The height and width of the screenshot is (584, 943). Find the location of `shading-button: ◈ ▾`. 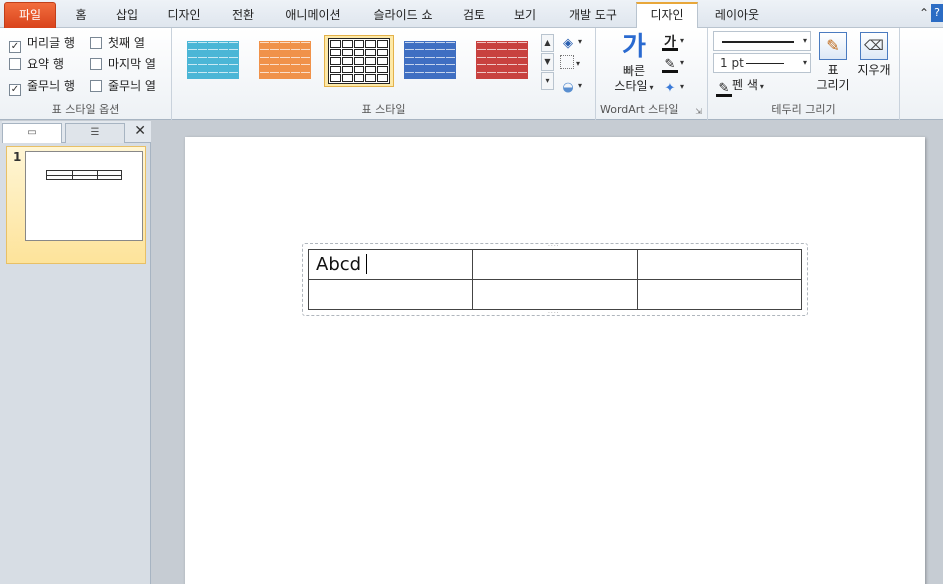

shading-button: ◈ ▾ is located at coordinates (571, 42).